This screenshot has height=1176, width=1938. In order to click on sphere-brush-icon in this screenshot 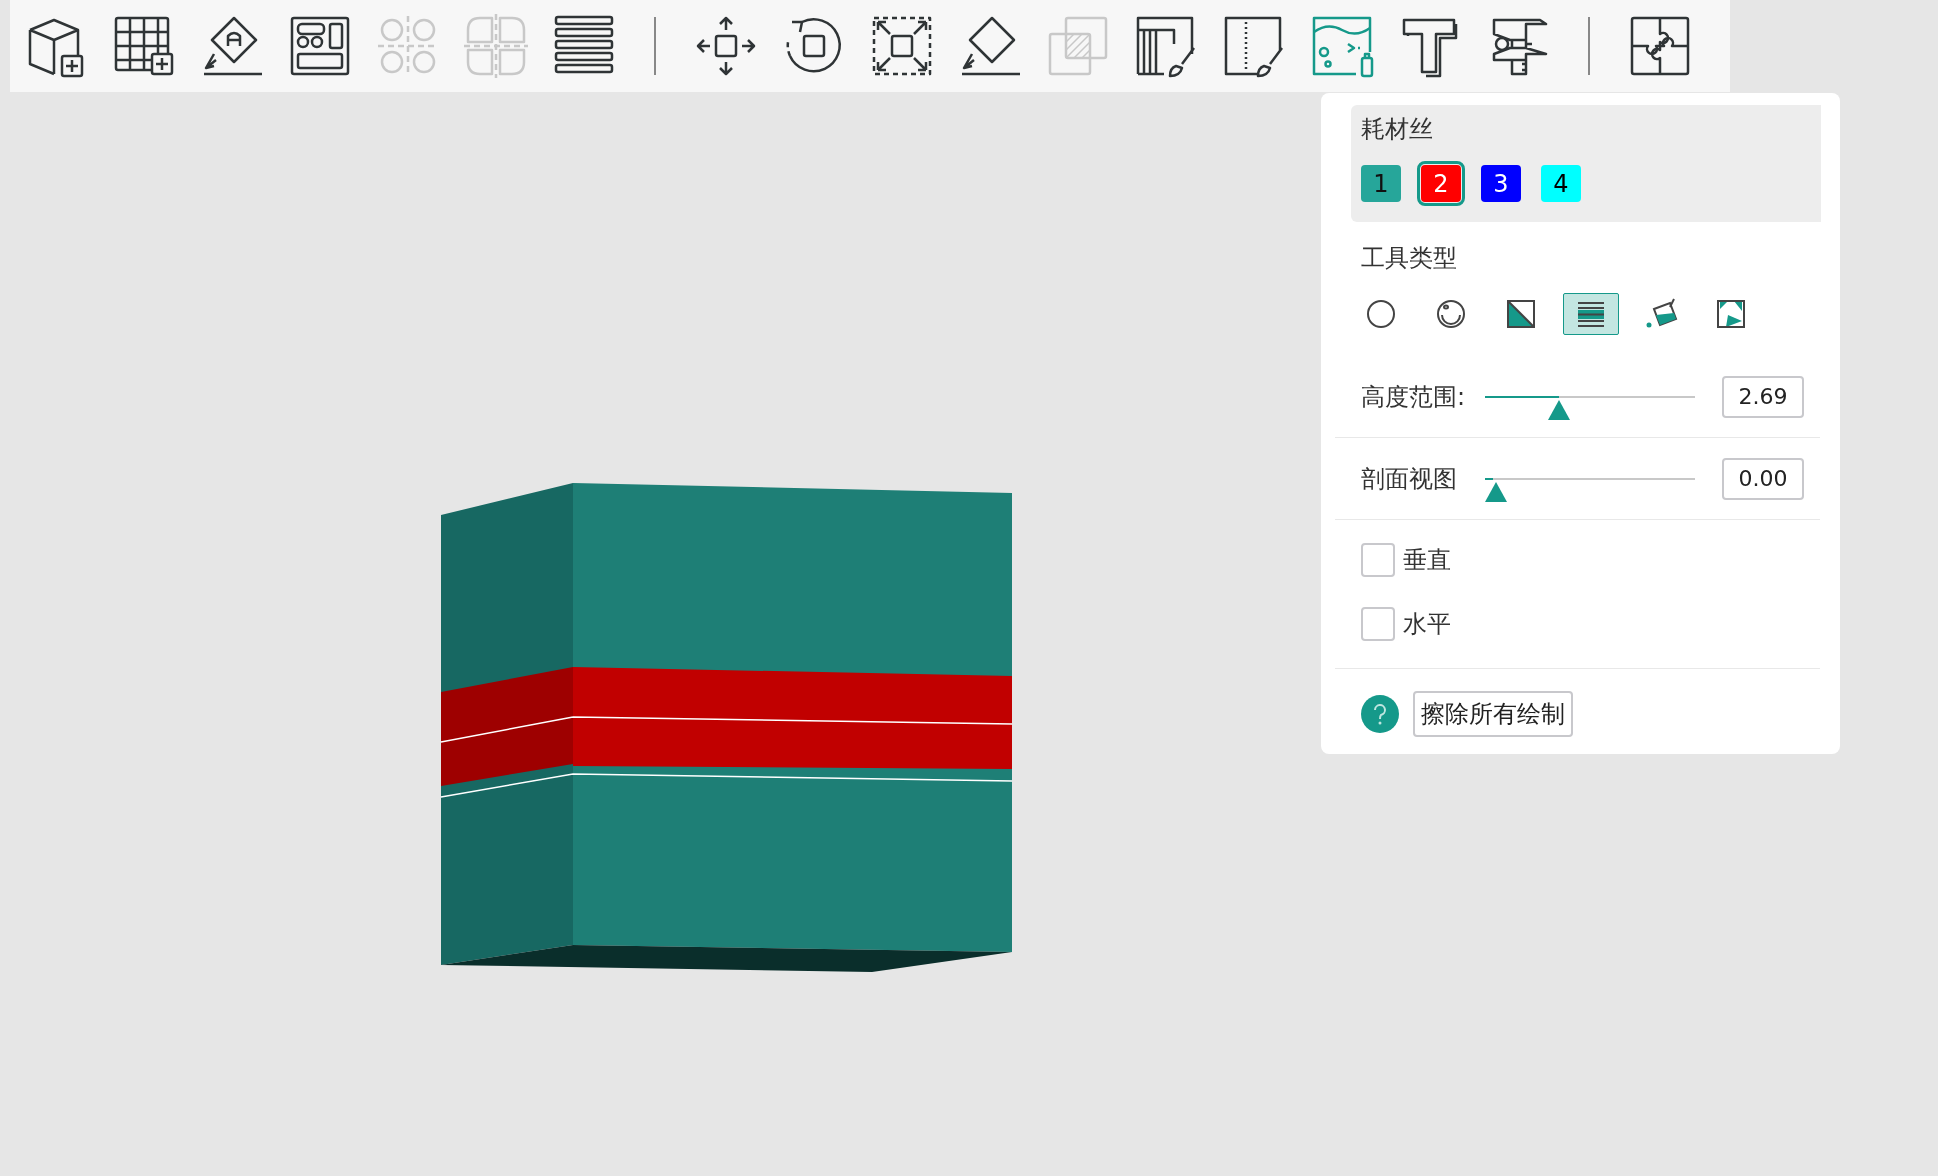, I will do `click(1451, 314)`.